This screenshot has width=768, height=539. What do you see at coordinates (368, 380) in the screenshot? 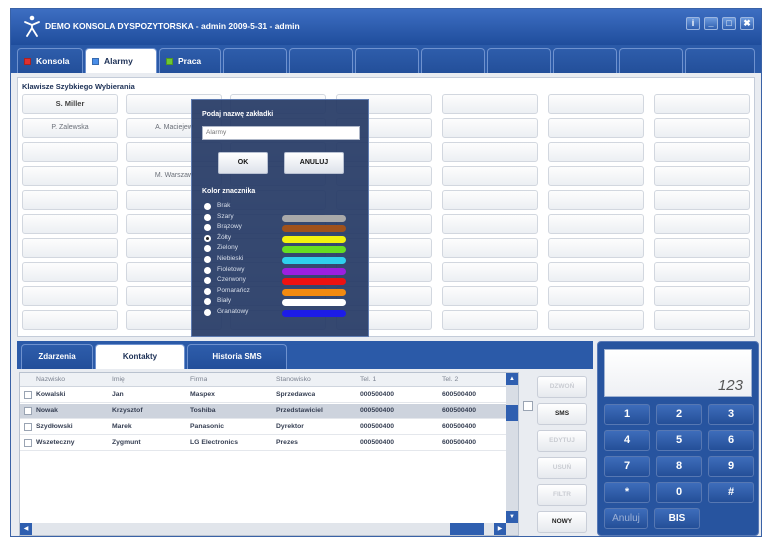
I see `column-header: Tel. 1` at bounding box center [368, 380].